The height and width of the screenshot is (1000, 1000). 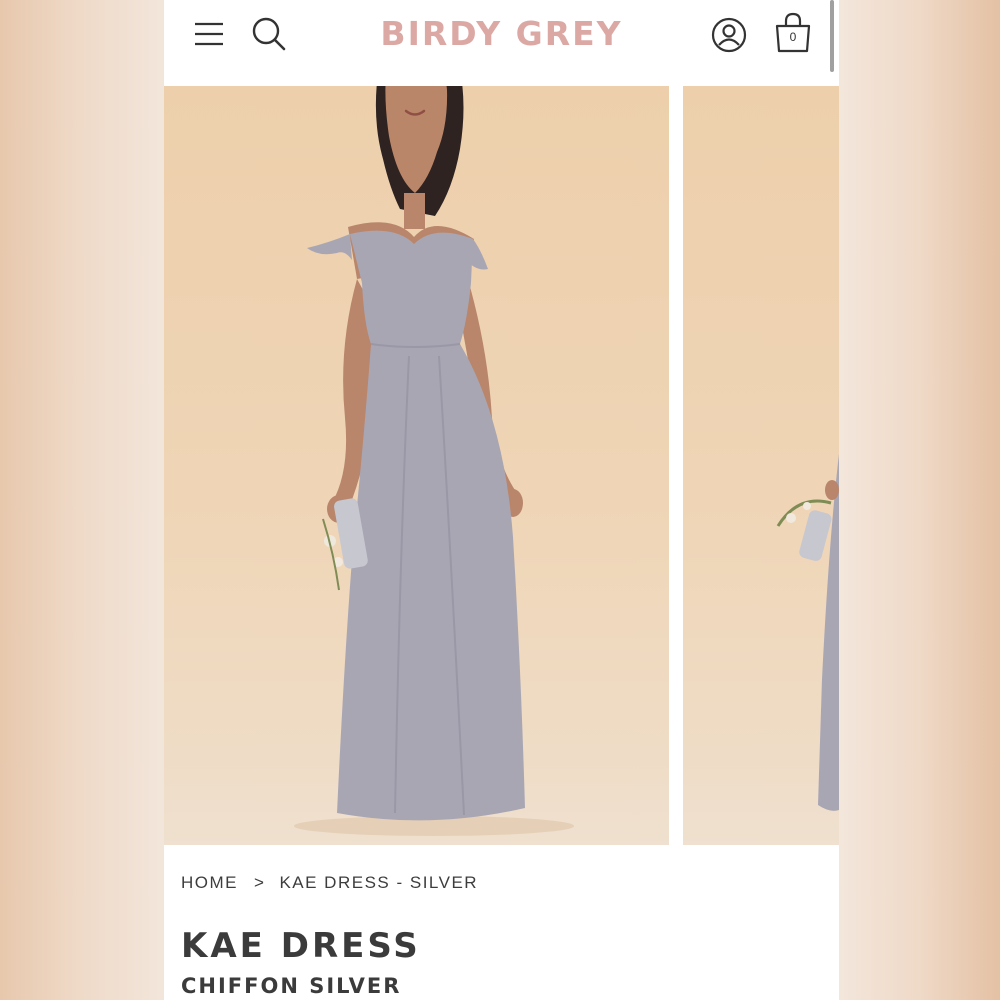 I want to click on brand-logo: BIRDY GREY, so click(x=501, y=33).